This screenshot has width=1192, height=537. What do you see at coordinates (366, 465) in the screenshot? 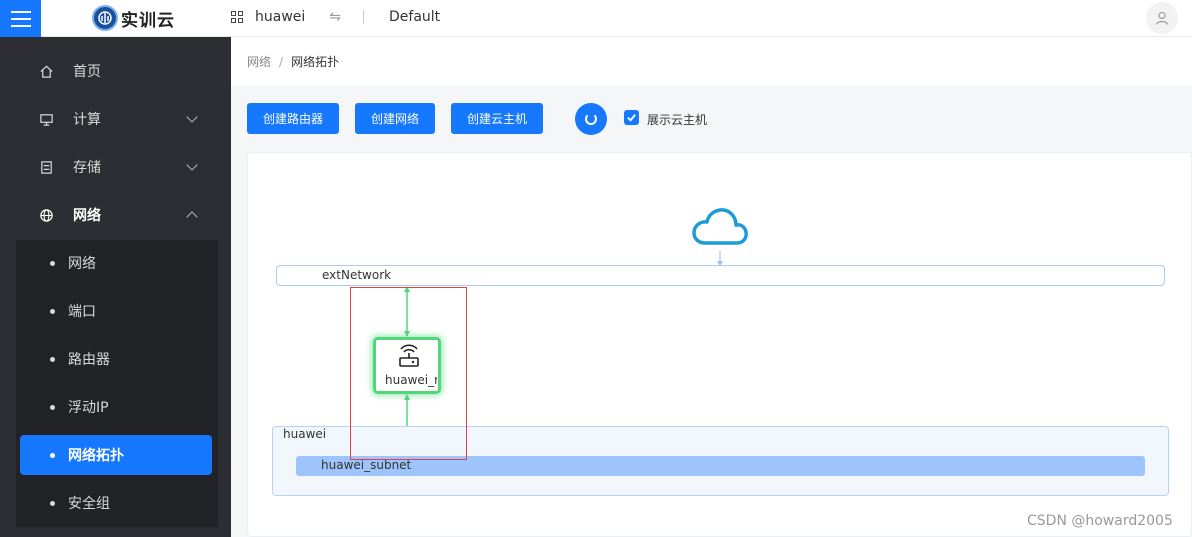
I see `subnet-label: huawei_subnet` at bounding box center [366, 465].